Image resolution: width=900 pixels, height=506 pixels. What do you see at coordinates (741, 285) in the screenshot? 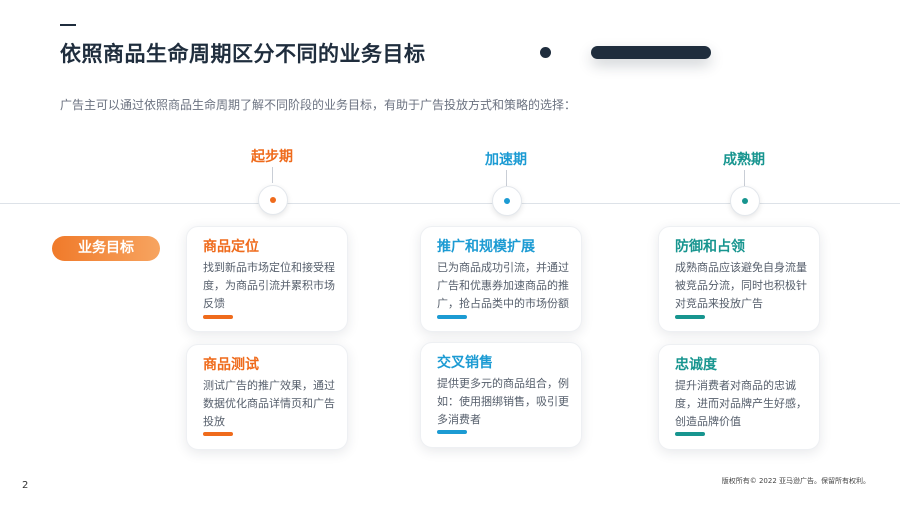
I see `card-body: 成熟商品应该避免自身流量被竞品分流，同时也积极针对竞品来投放广告` at bounding box center [741, 285].